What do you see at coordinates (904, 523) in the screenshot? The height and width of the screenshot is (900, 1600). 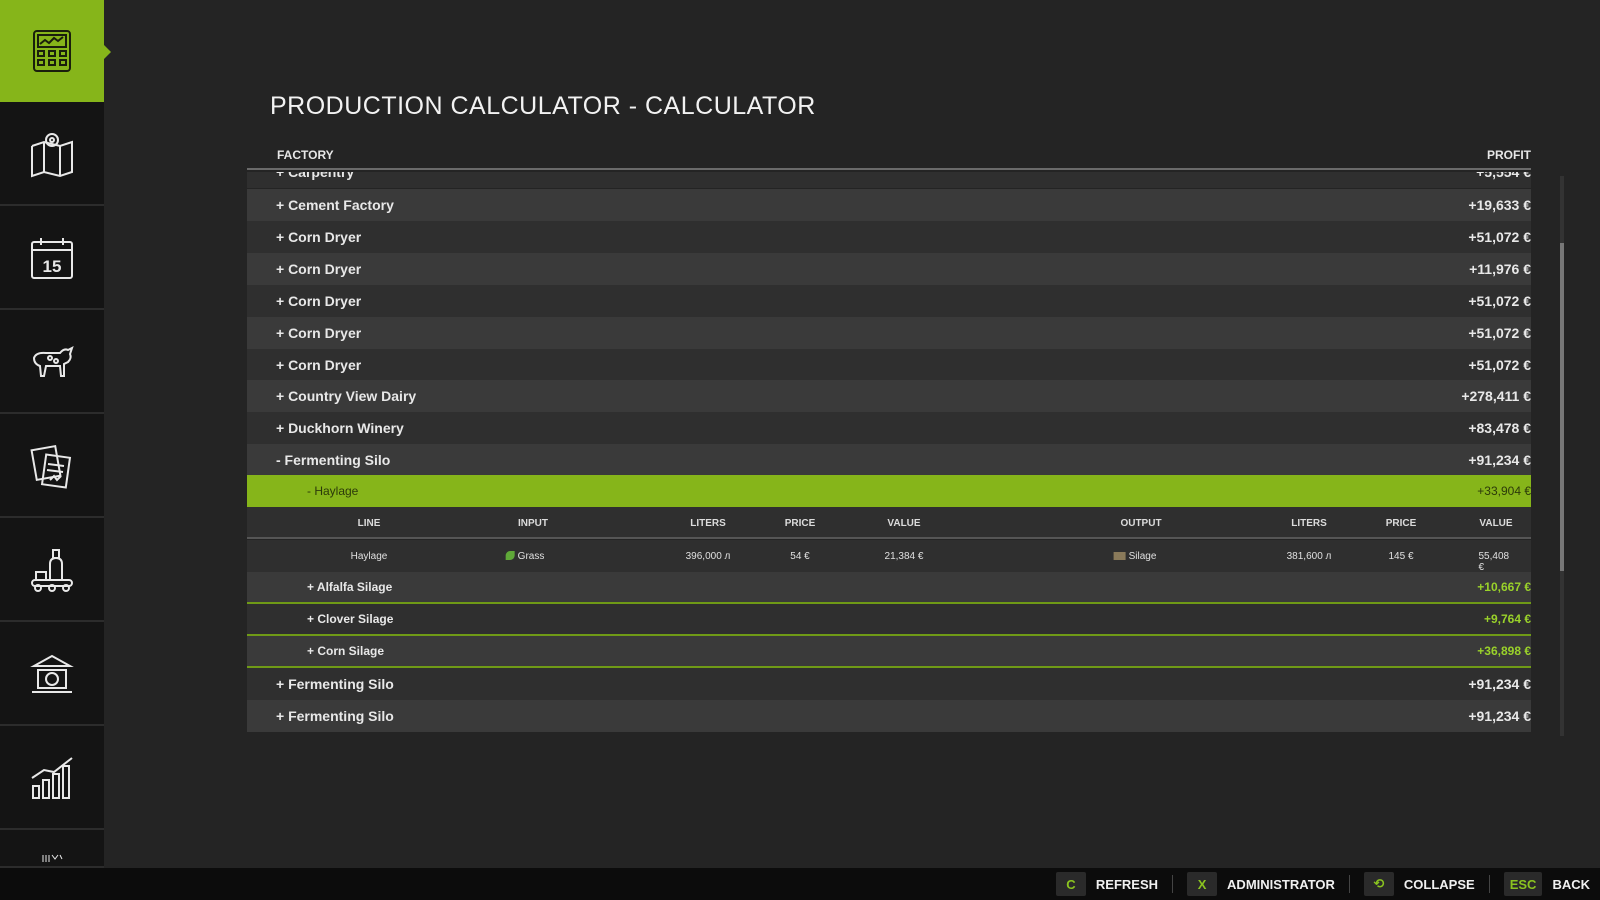 I see `header-value-in: VALUE` at bounding box center [904, 523].